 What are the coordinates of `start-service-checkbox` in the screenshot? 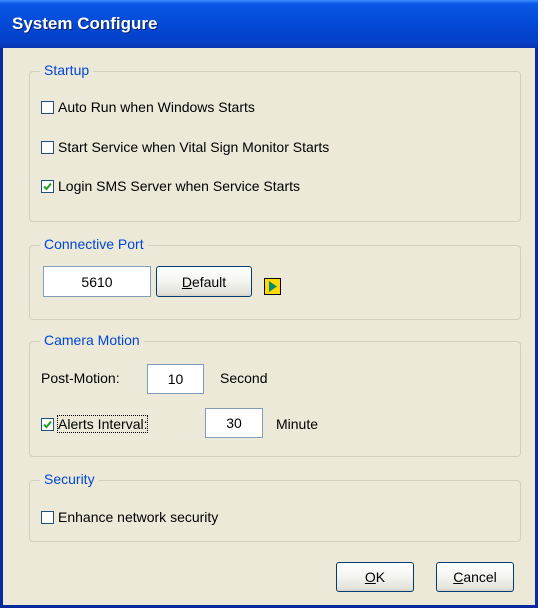 It's located at (47, 147).